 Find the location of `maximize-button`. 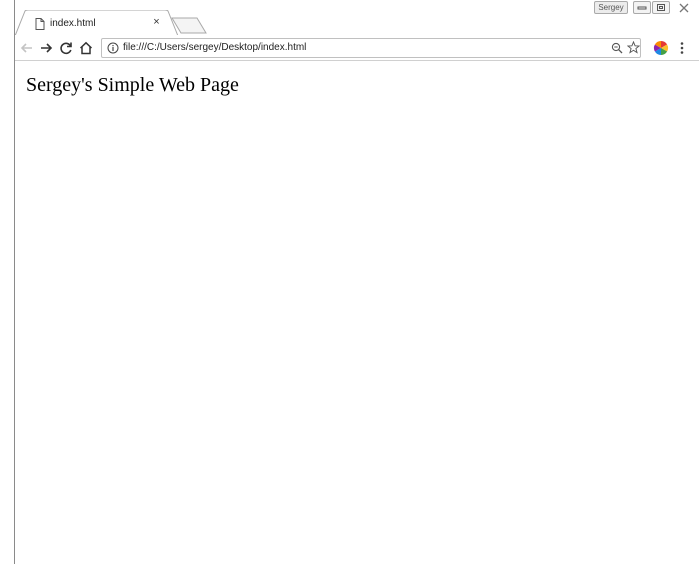

maximize-button is located at coordinates (661, 7).